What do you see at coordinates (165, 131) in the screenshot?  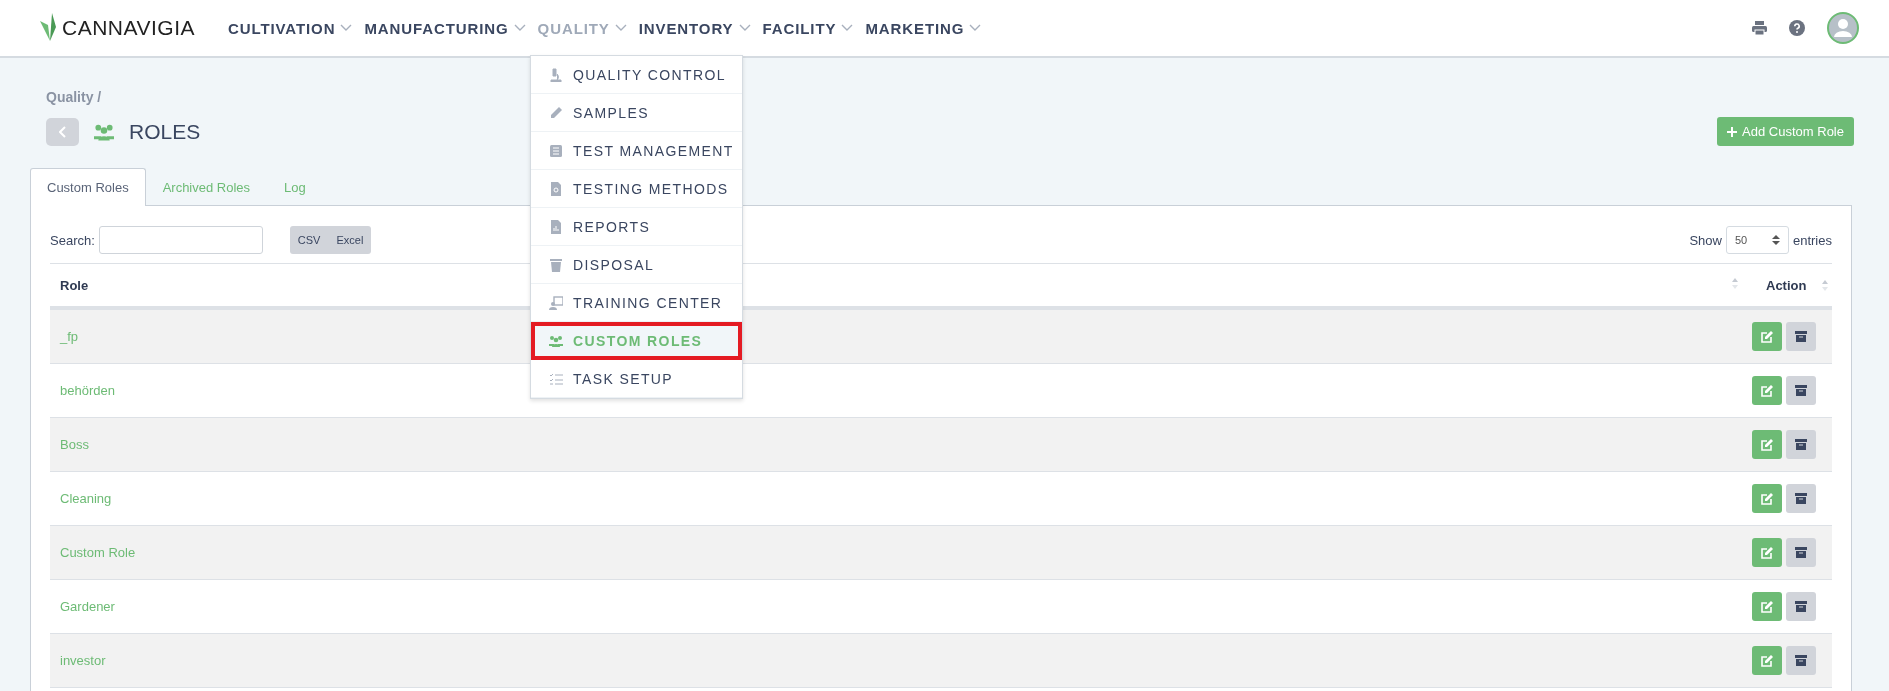 I see `page-title: ROLES` at bounding box center [165, 131].